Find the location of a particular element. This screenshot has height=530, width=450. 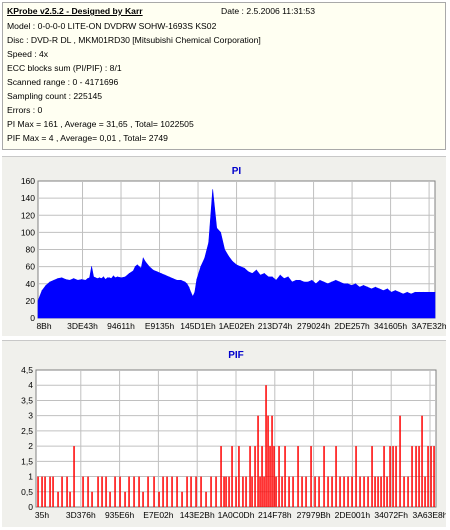

pif-y-tick-label: 0,5 is located at coordinates (27, 492).